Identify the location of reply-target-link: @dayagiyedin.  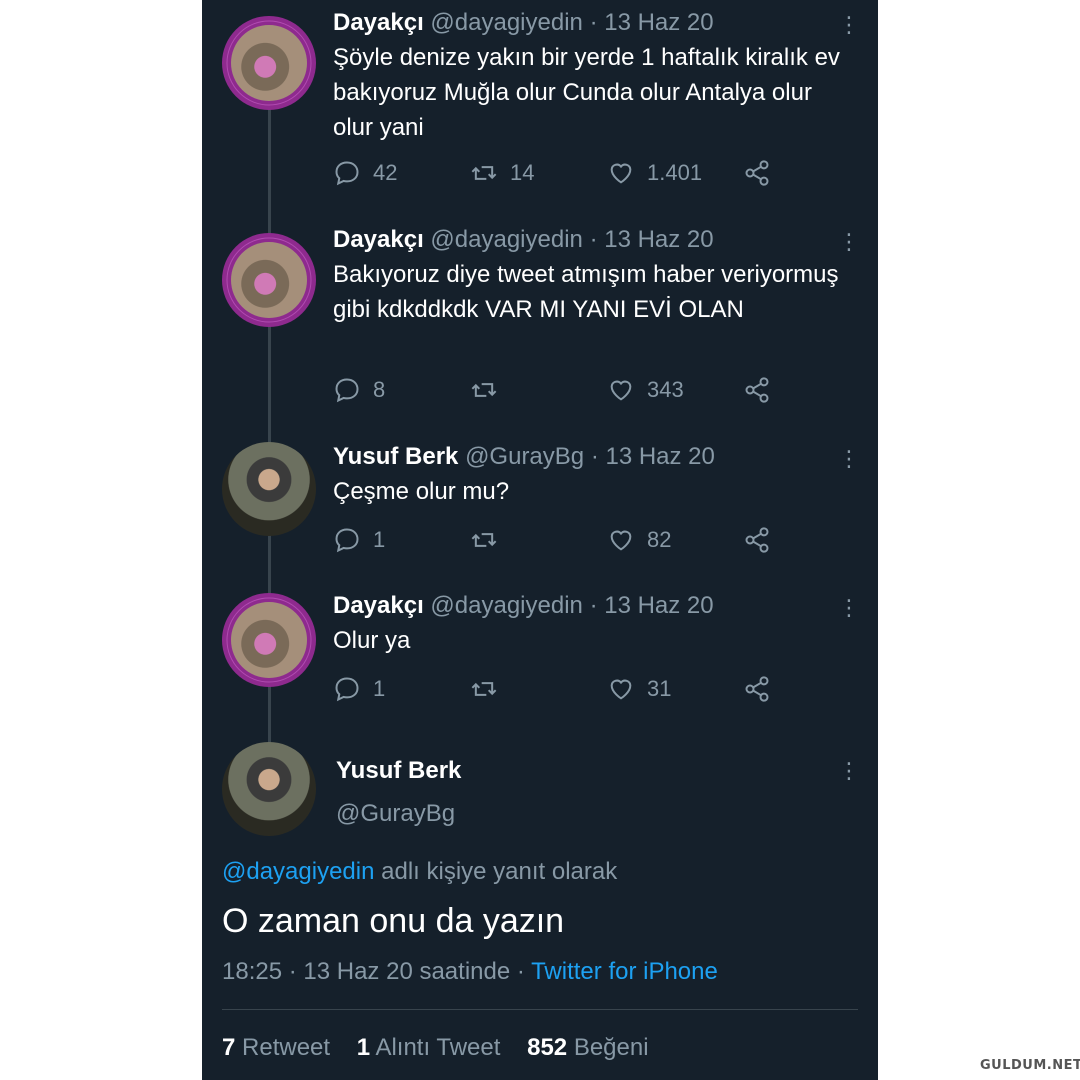
(298, 871).